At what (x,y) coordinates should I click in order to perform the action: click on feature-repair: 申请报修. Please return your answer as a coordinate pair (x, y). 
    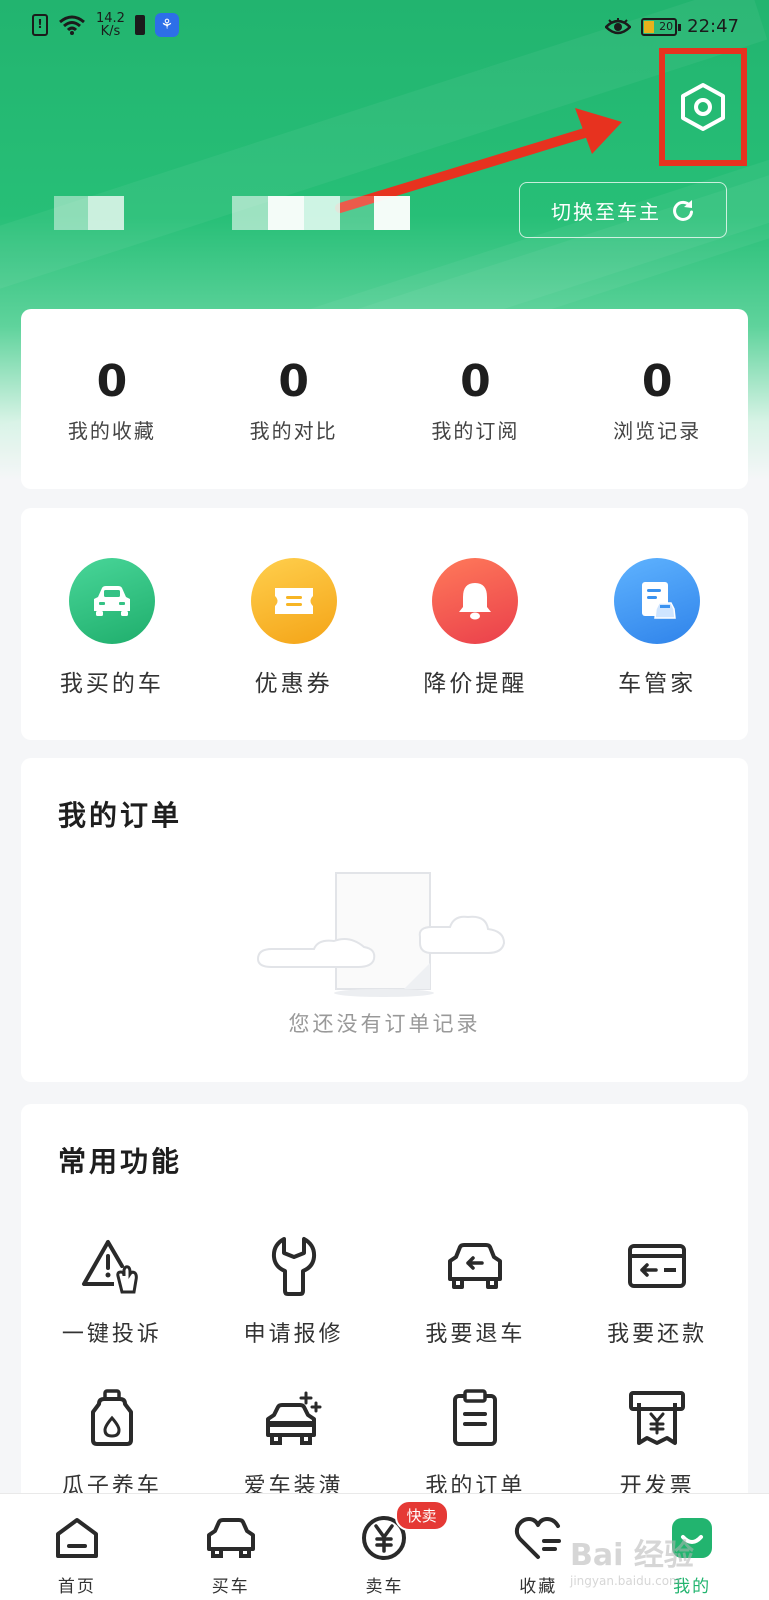
    Looking at the image, I should click on (294, 1291).